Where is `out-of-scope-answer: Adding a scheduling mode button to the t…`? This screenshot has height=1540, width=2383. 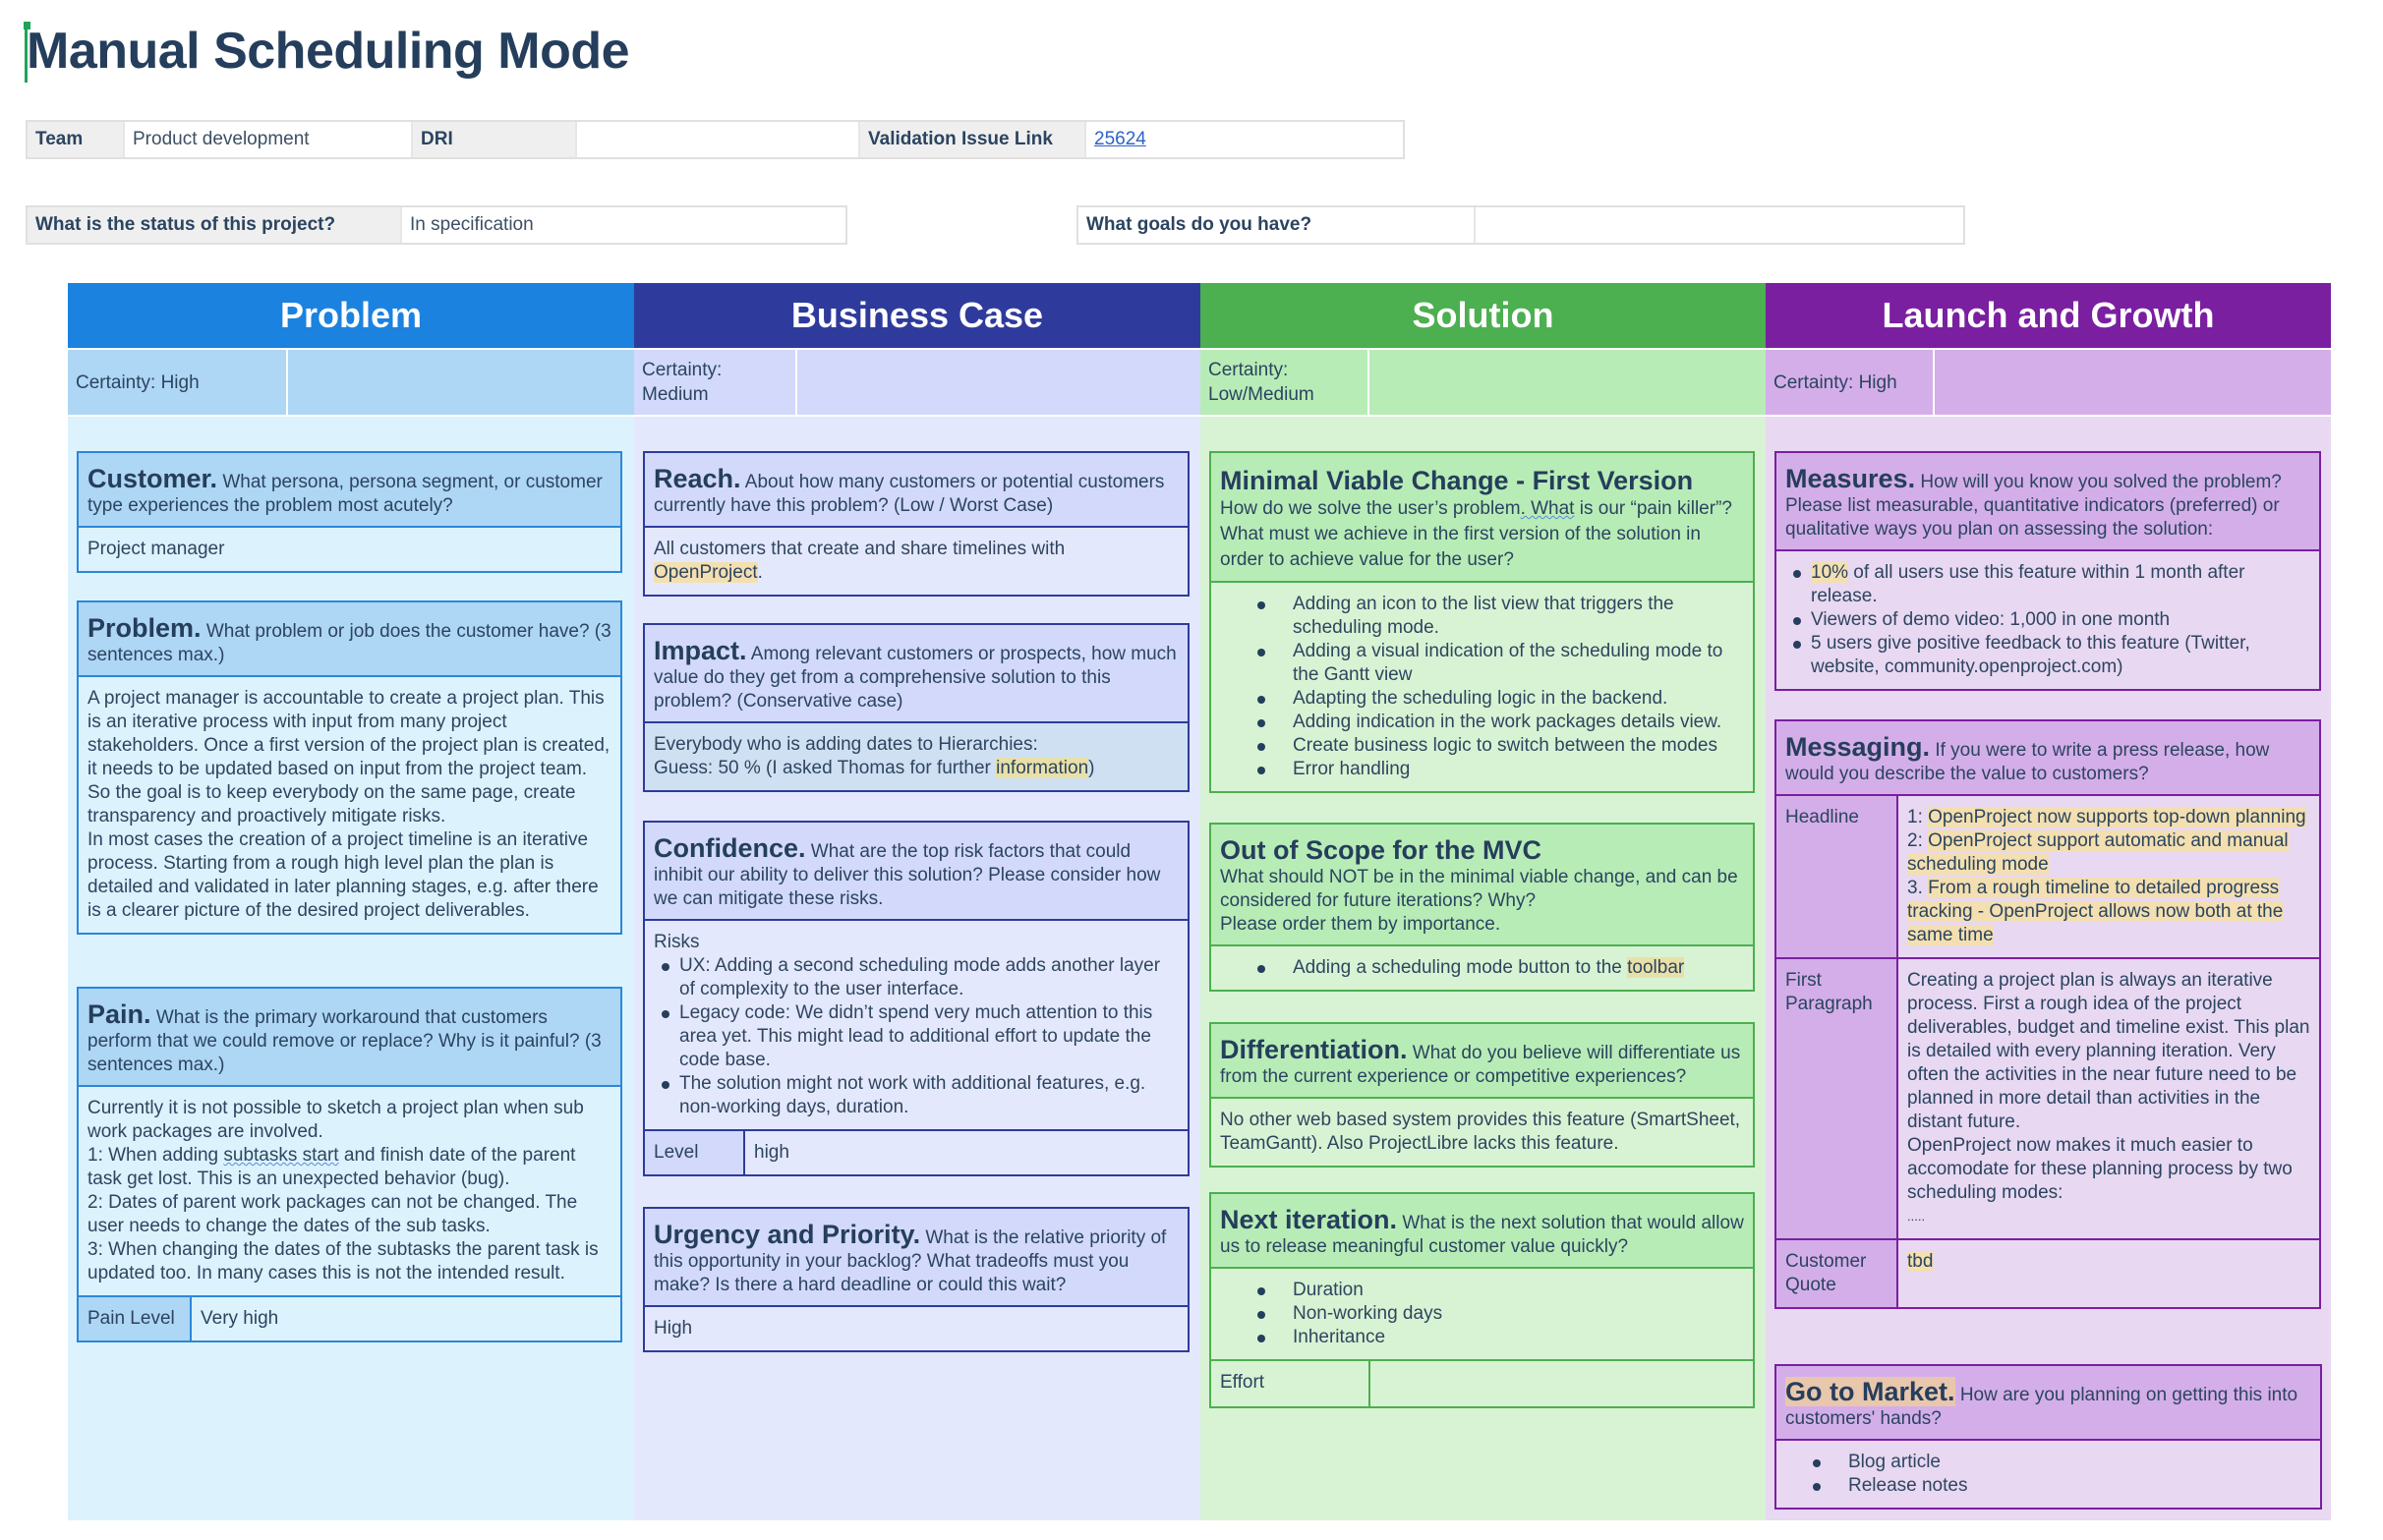 out-of-scope-answer: Adding a scheduling mode button to the t… is located at coordinates (1482, 968).